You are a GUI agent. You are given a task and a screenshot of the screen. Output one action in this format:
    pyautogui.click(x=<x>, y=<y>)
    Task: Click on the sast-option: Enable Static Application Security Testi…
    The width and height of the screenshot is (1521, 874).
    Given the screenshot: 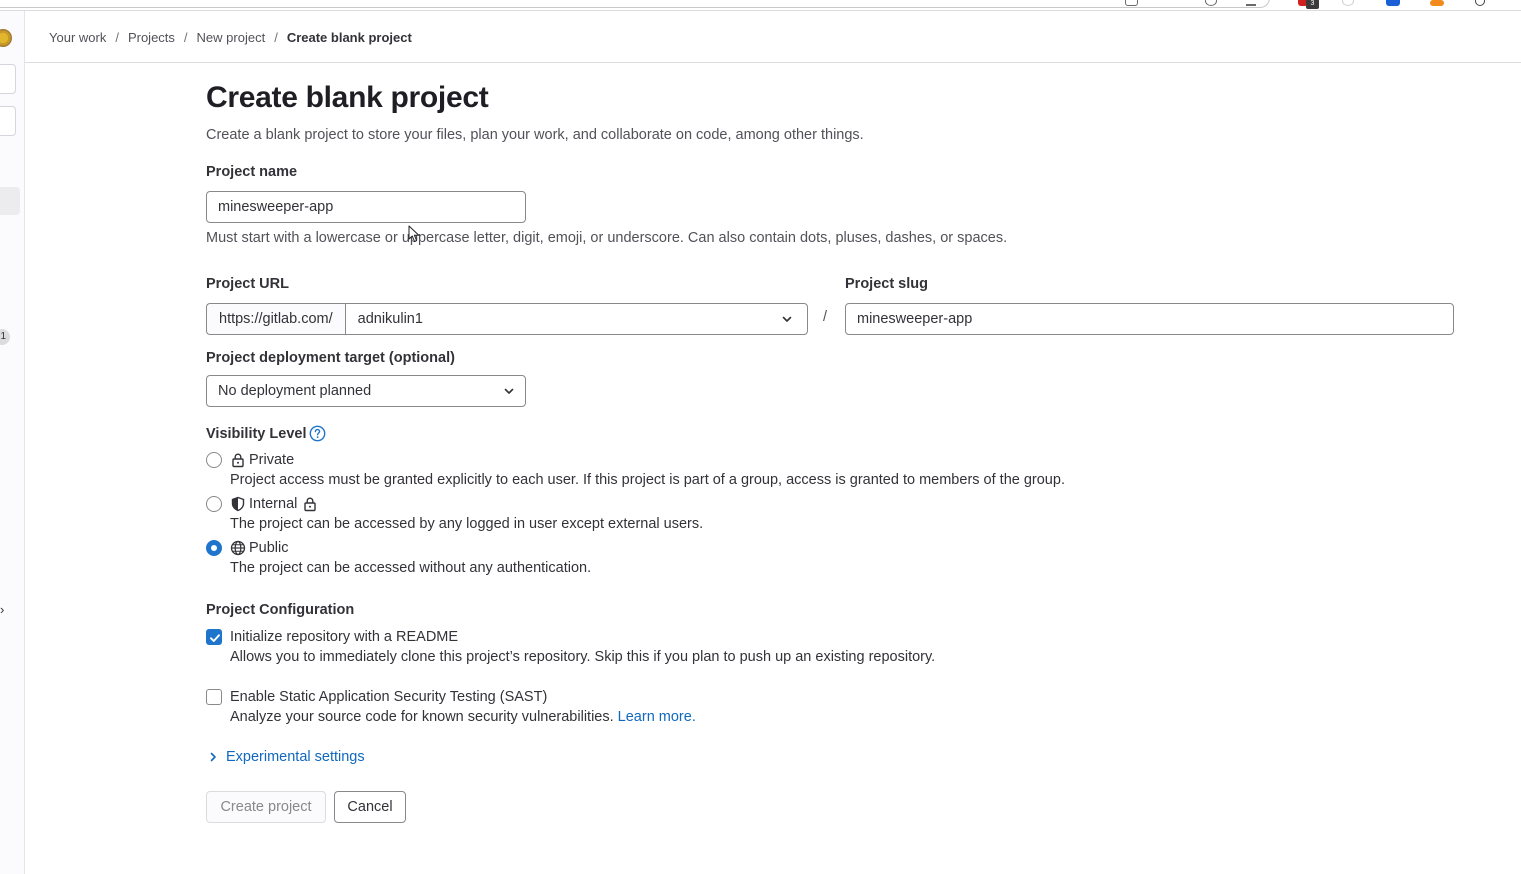 What is the action you would take?
    pyautogui.click(x=376, y=697)
    